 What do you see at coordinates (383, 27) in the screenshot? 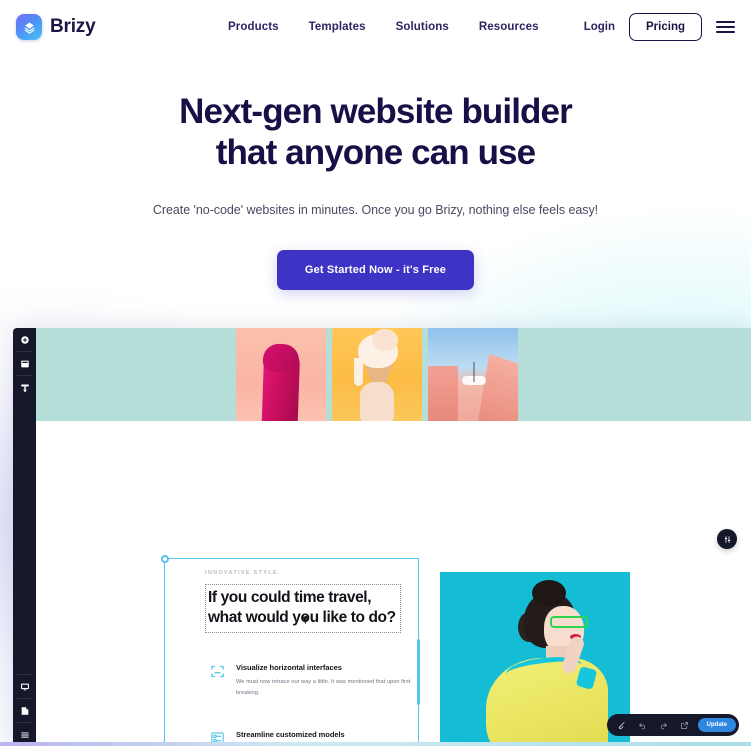
I see `main-navigation: Products Templates Solutions Resources` at bounding box center [383, 27].